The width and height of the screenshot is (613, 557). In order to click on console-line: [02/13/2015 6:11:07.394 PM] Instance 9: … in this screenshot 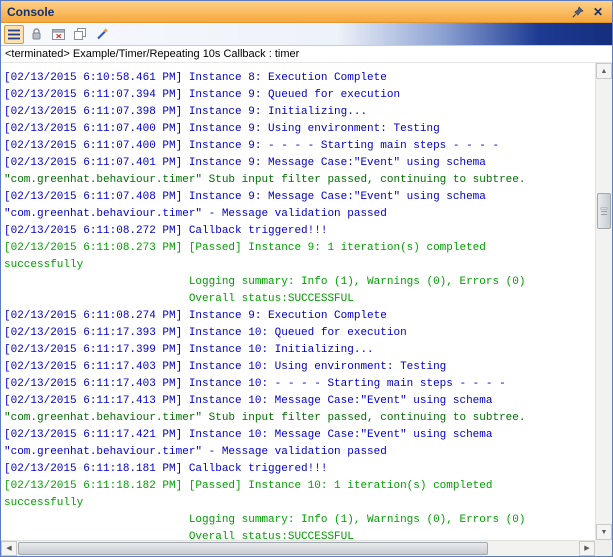, I will do `click(202, 95)`.